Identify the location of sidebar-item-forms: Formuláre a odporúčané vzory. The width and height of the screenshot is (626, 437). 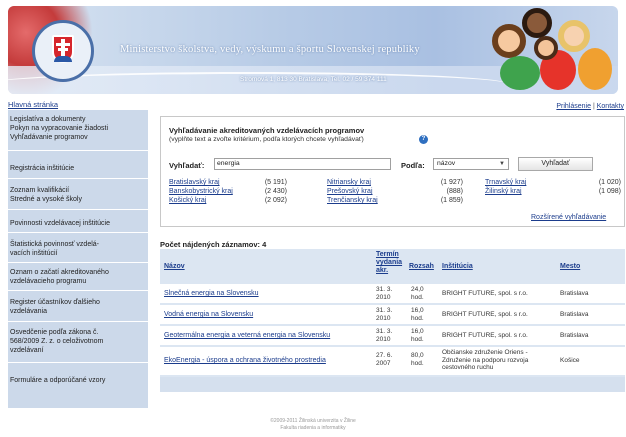
(78, 380).